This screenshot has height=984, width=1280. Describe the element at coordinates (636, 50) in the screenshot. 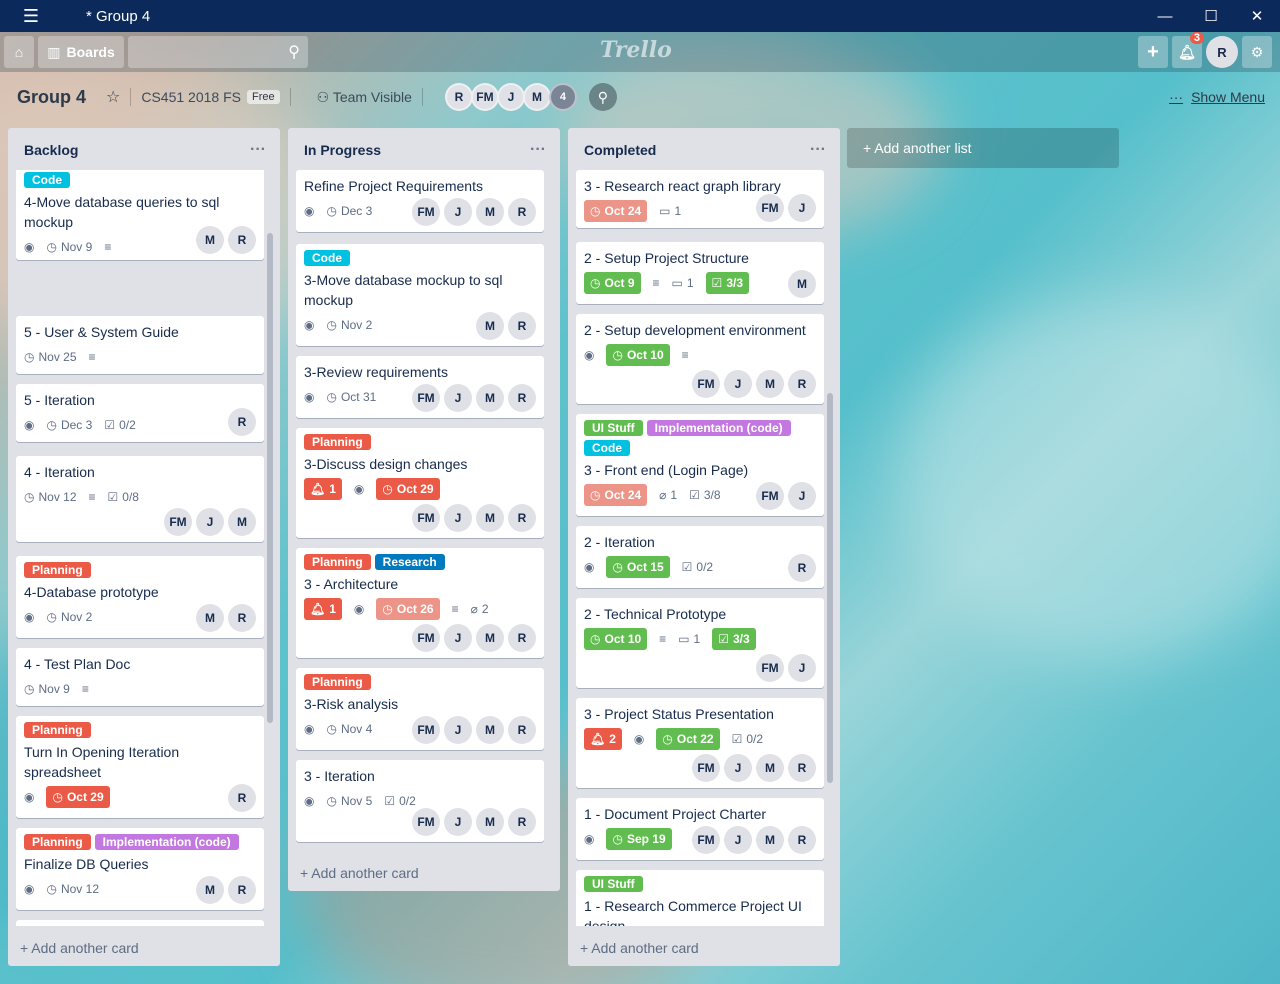

I see `trello-logo: Trello` at that location.